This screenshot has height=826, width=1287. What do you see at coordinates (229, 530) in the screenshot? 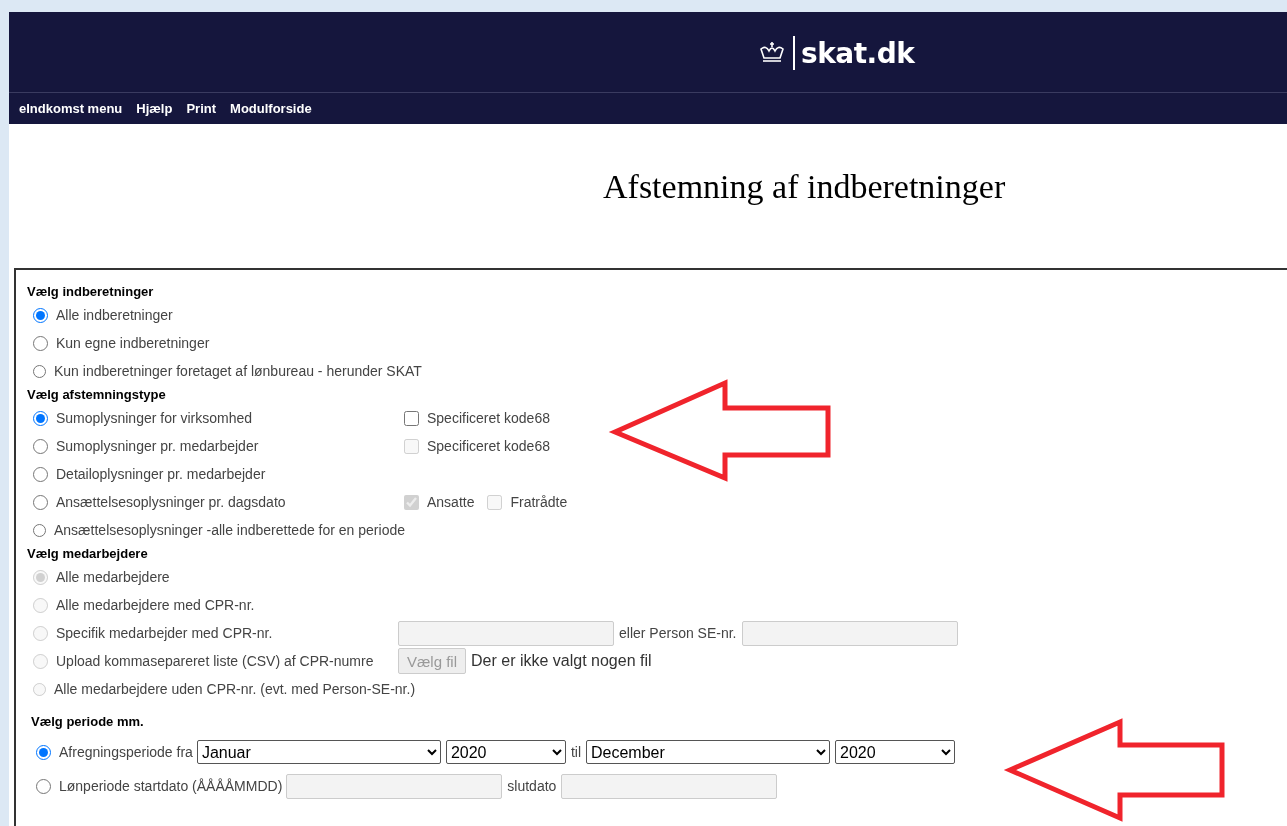
I see `option-label: Ansættelsesoplysninger -alle indberettede for en periode` at bounding box center [229, 530].